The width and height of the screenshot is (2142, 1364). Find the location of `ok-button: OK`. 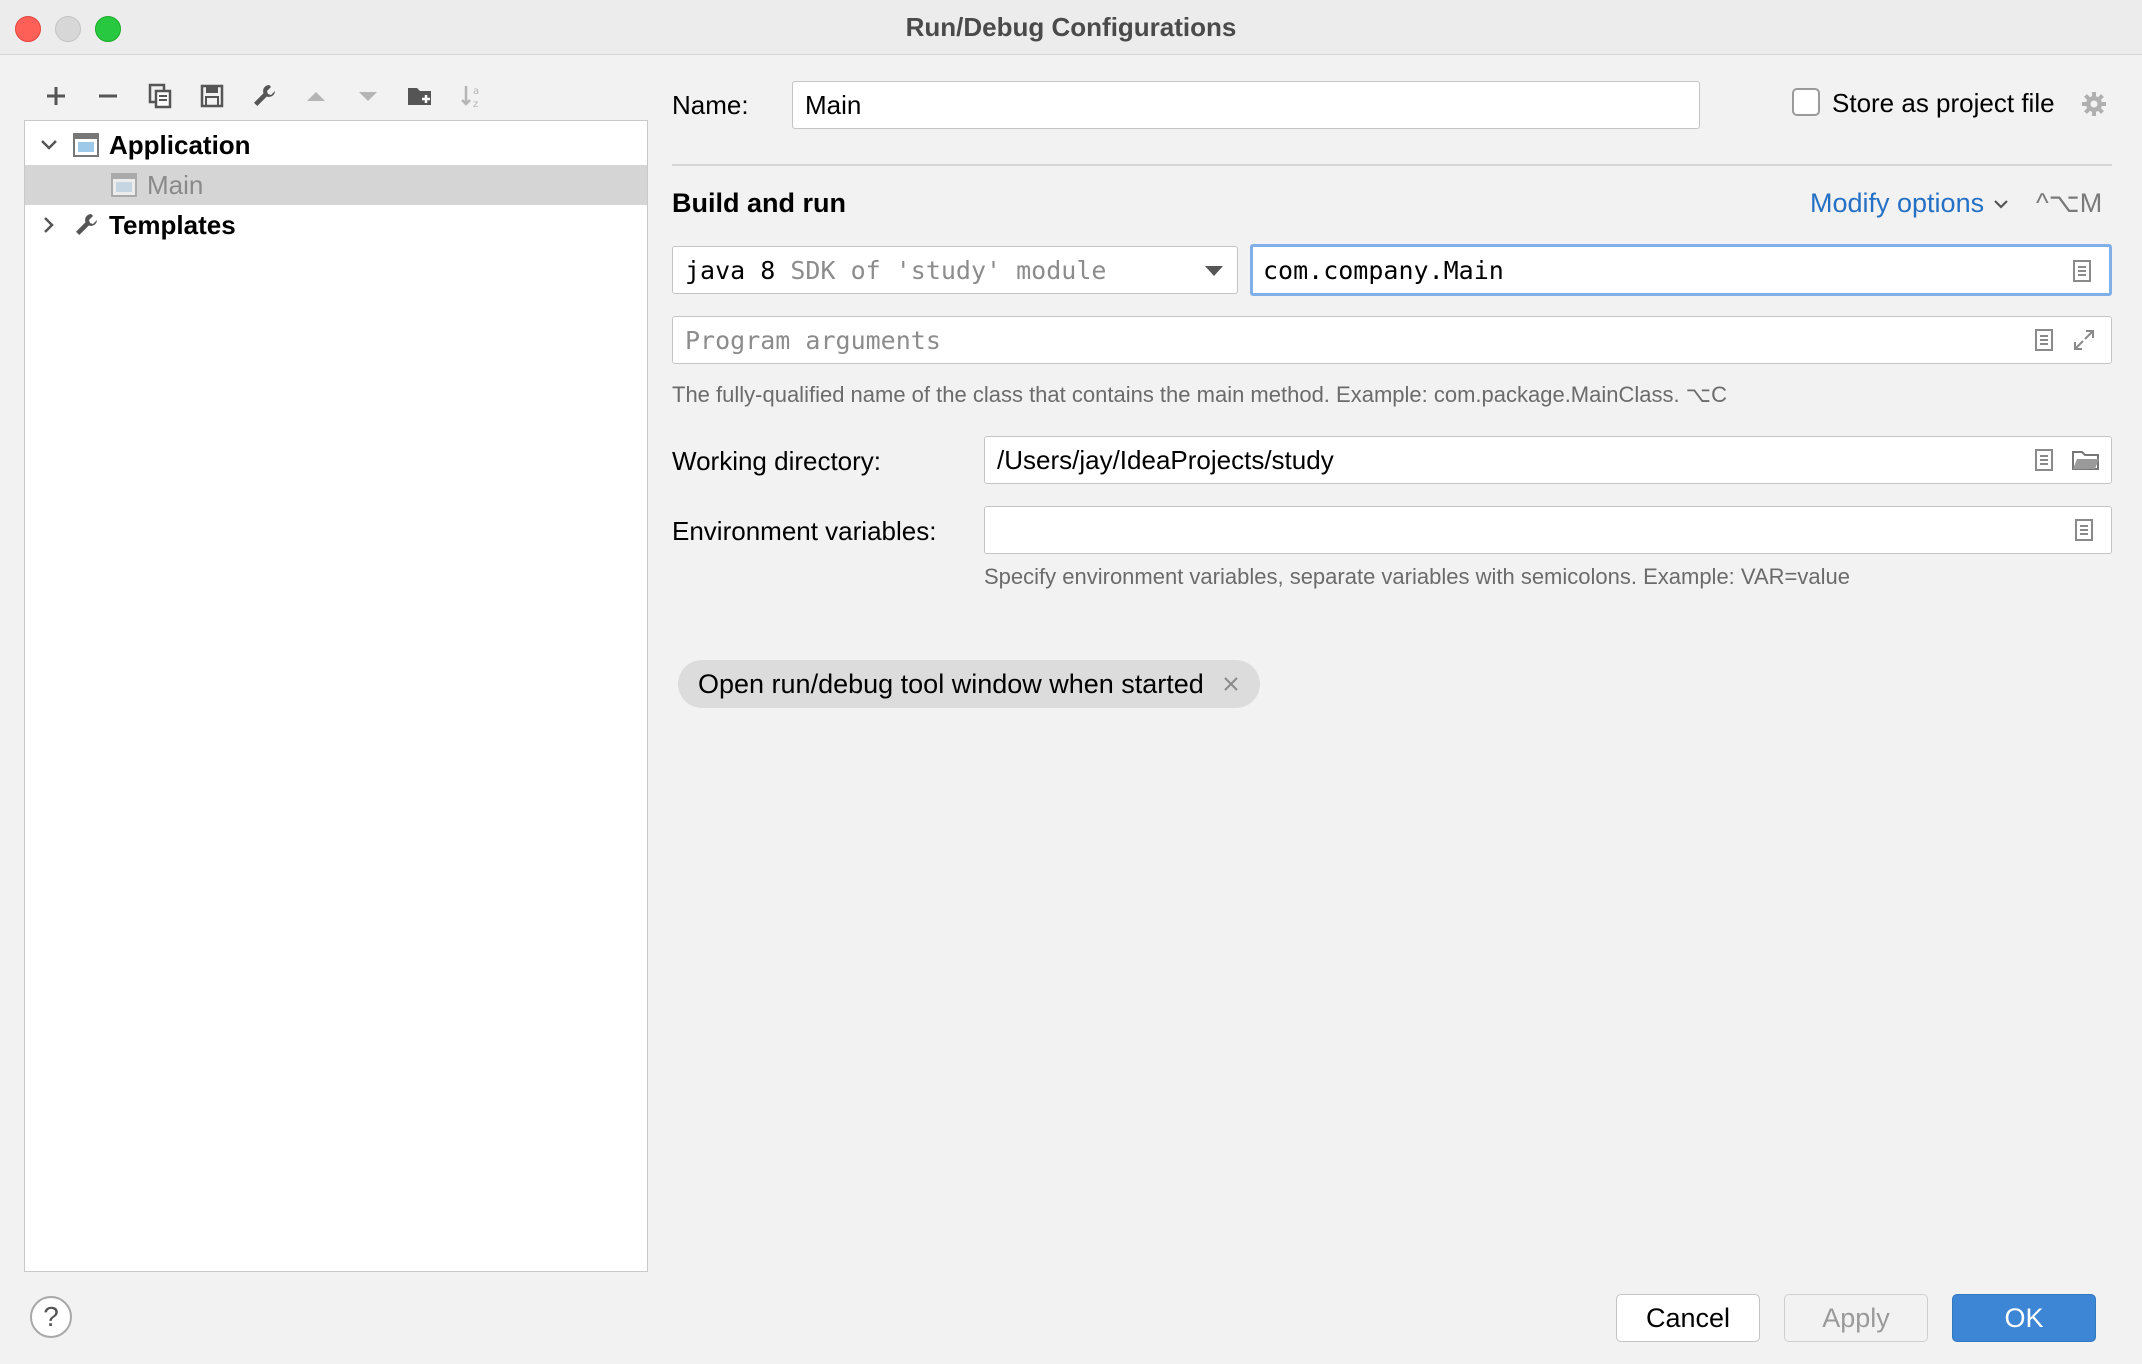

ok-button: OK is located at coordinates (2024, 1318).